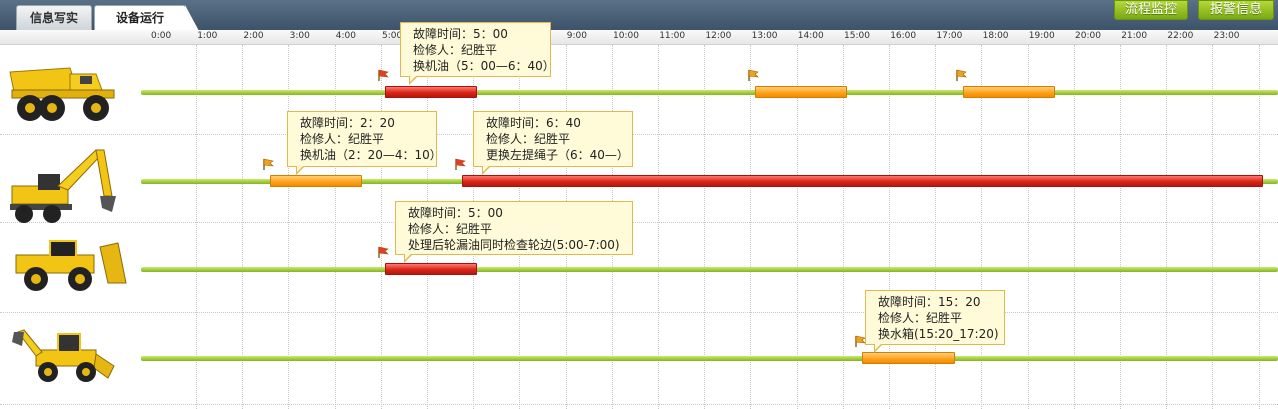  I want to click on hour-label: 10:00, so click(626, 36).